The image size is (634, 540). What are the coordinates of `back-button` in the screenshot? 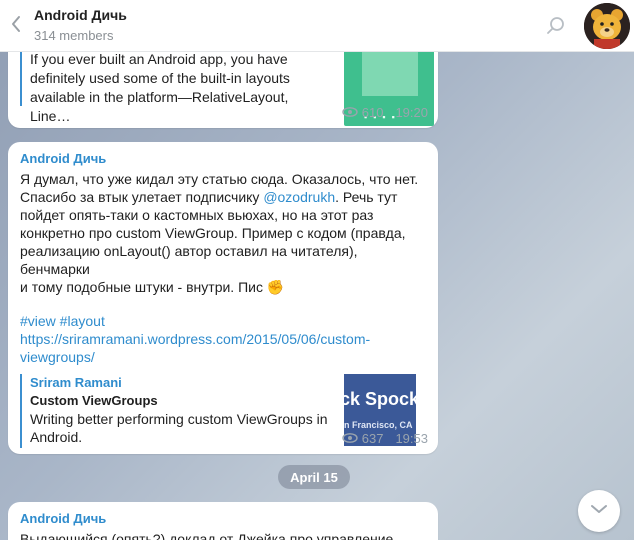 It's located at (16, 26).